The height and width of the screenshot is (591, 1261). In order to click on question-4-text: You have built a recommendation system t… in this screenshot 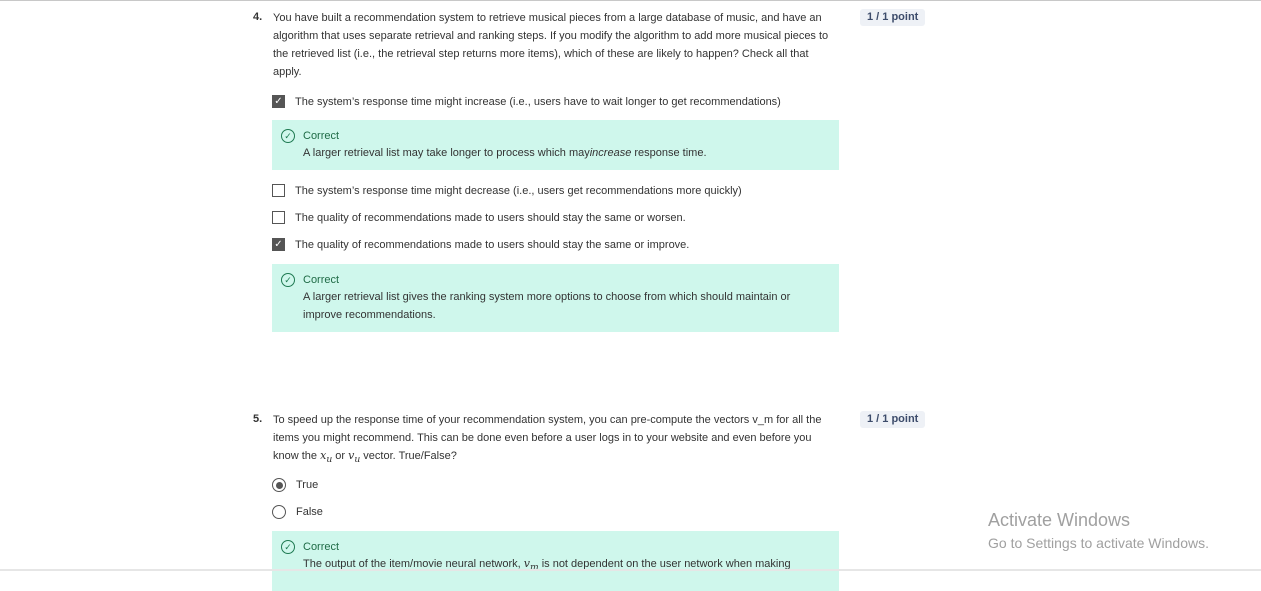, I will do `click(551, 45)`.